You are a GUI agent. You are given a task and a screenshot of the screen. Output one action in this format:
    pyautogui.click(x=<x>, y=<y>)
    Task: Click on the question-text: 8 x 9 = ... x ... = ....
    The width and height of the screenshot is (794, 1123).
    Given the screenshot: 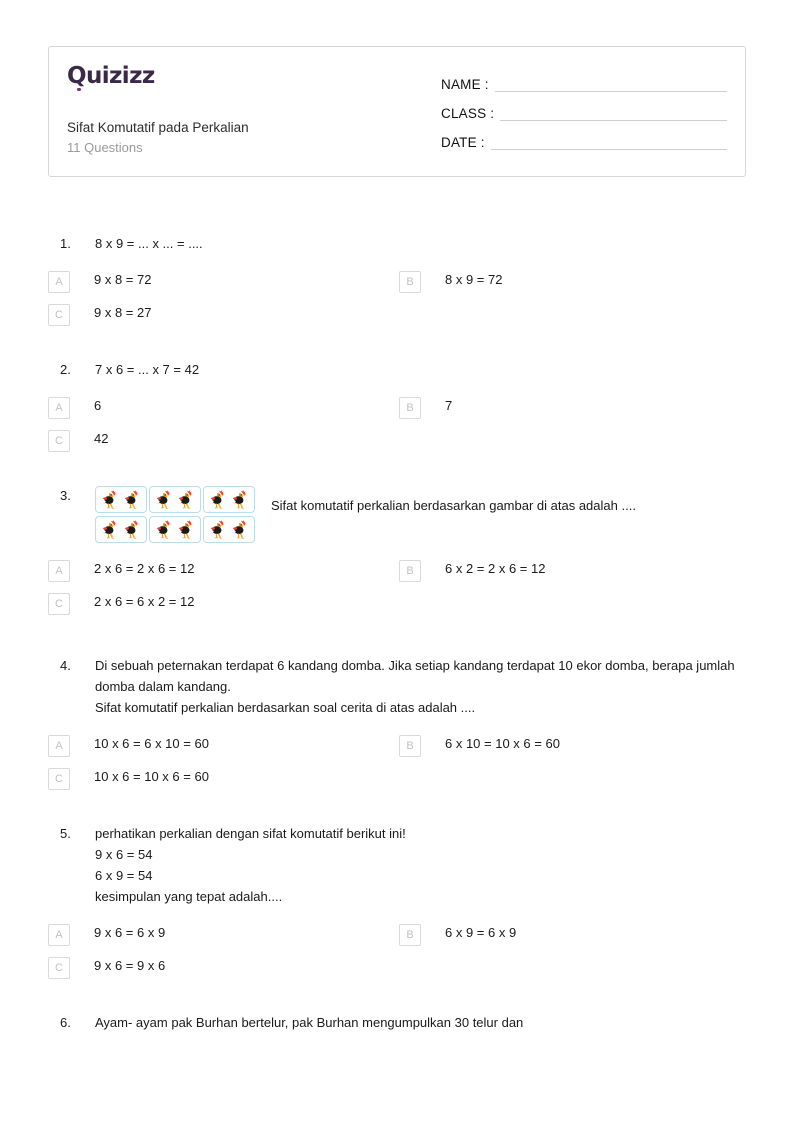 What is the action you would take?
    pyautogui.click(x=149, y=243)
    